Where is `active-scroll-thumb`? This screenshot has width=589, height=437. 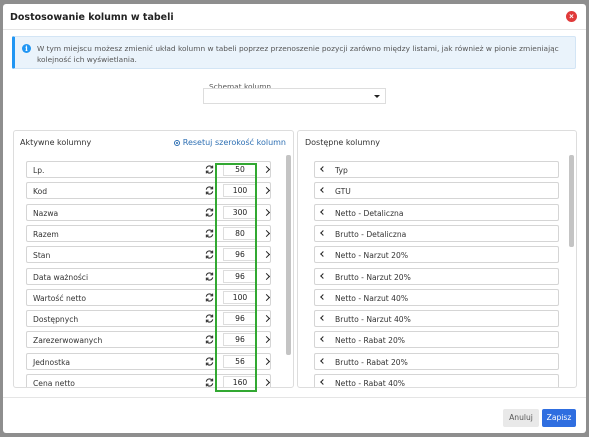 active-scroll-thumb is located at coordinates (288, 255).